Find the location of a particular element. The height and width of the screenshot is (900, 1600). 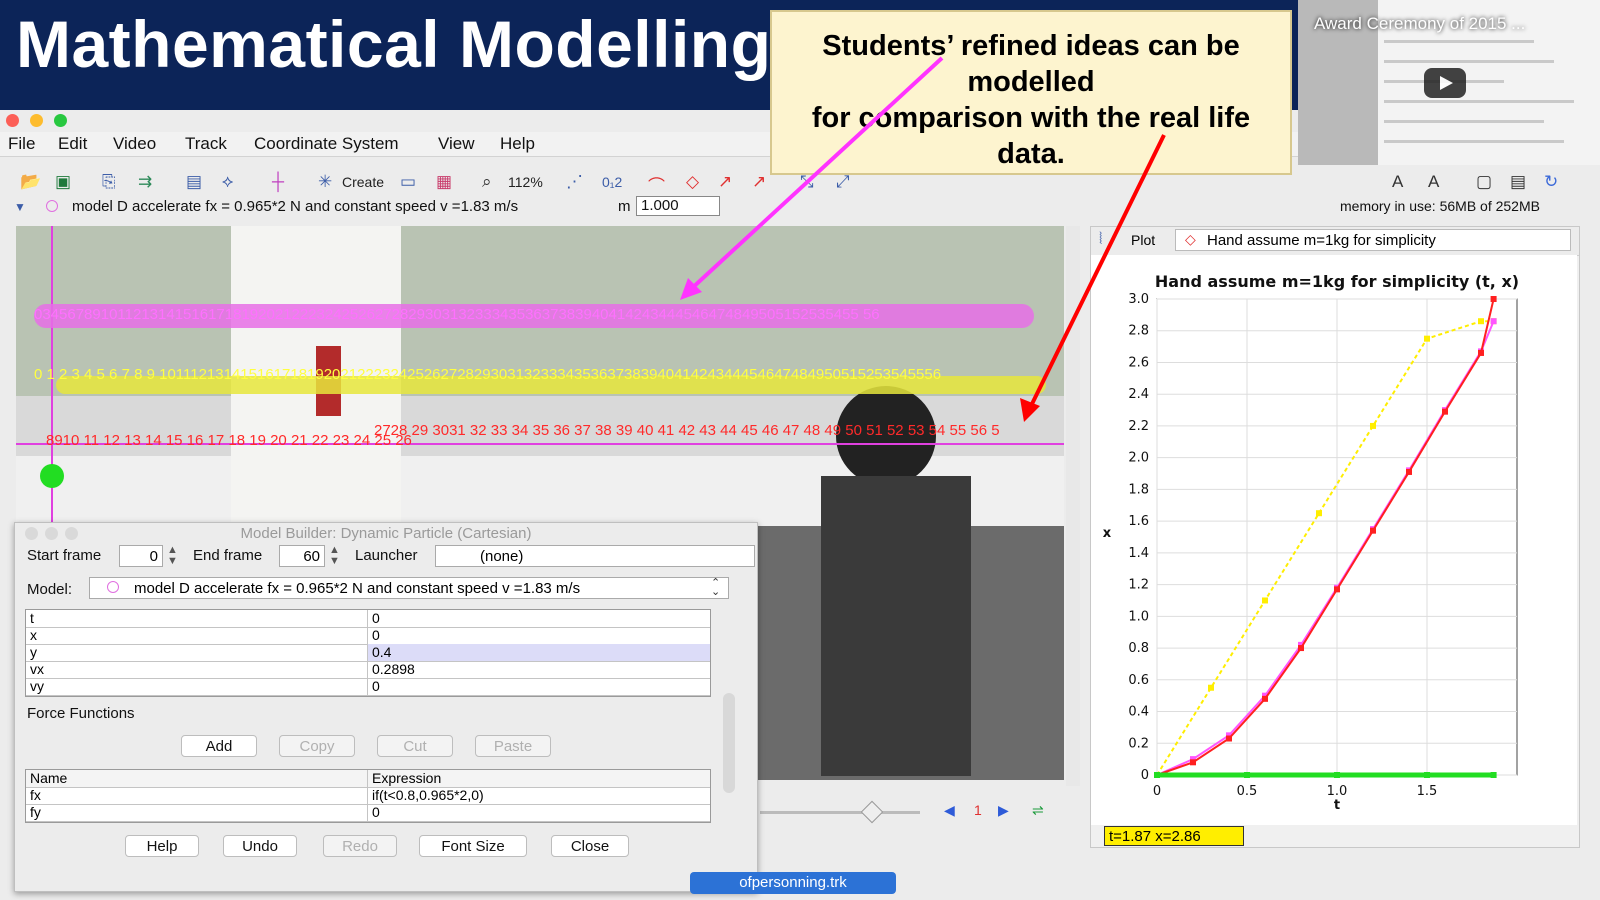

start-frame-stepper: ▲ ▼ is located at coordinates (172, 556).